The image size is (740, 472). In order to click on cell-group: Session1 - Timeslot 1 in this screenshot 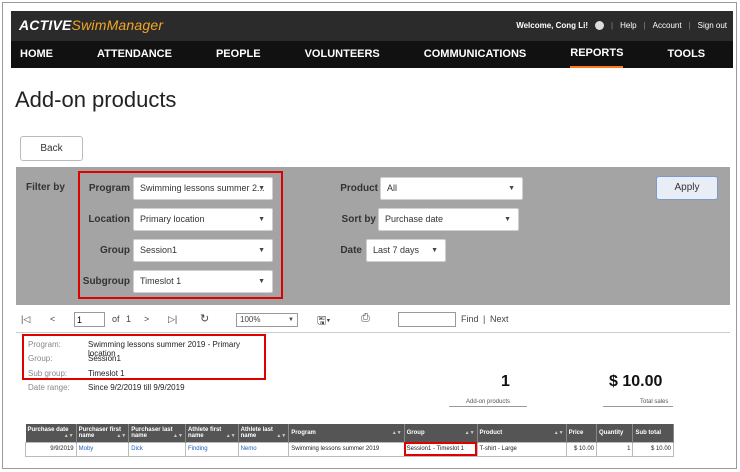, I will do `click(440, 449)`.